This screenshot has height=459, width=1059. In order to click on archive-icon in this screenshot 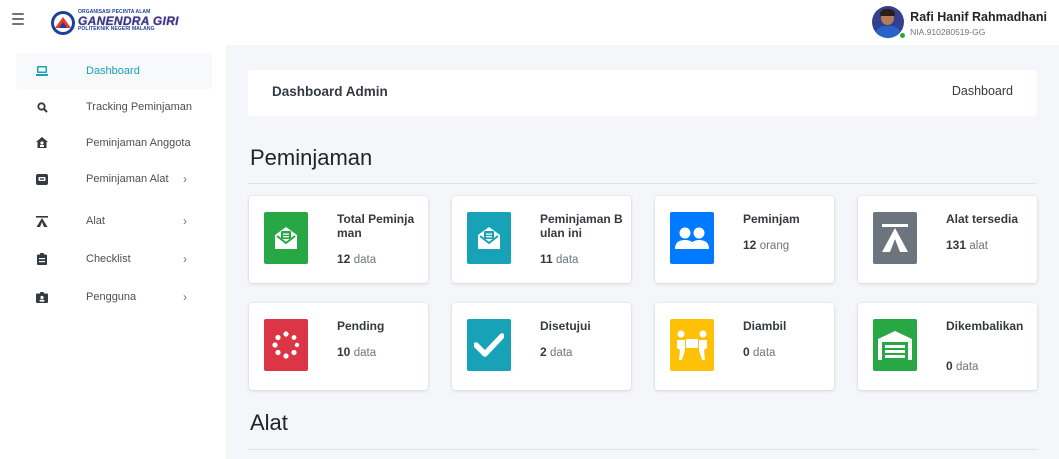, I will do `click(42, 179)`.